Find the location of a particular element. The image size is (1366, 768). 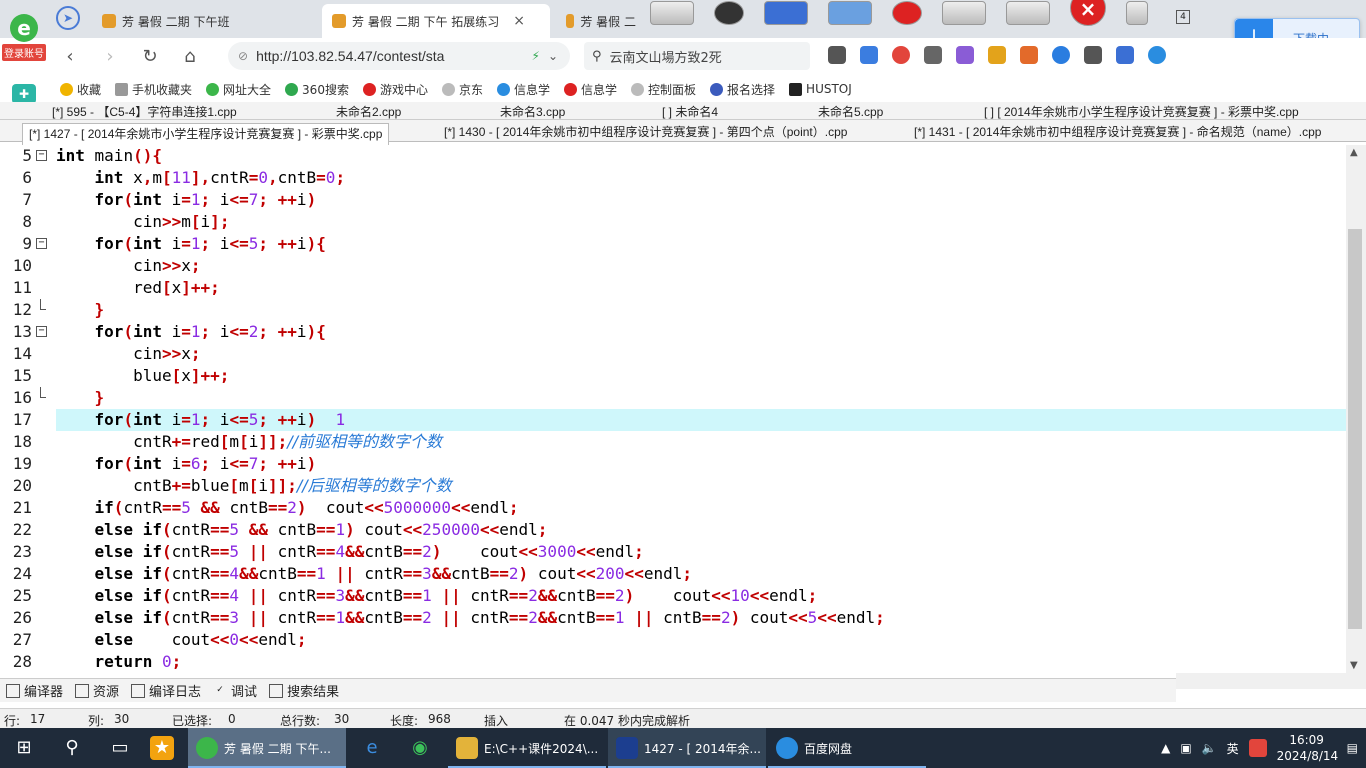

browser-nav-icon: ➤ is located at coordinates (68, 18).